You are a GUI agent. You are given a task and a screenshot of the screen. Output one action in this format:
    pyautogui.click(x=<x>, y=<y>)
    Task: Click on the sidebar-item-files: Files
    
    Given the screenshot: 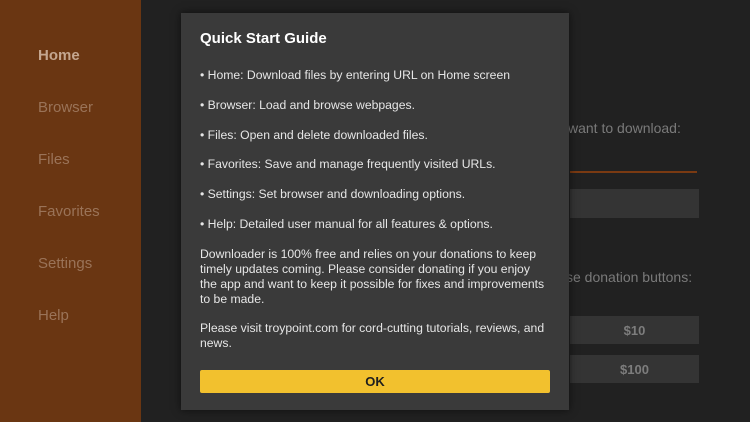 What is the action you would take?
    pyautogui.click(x=54, y=159)
    